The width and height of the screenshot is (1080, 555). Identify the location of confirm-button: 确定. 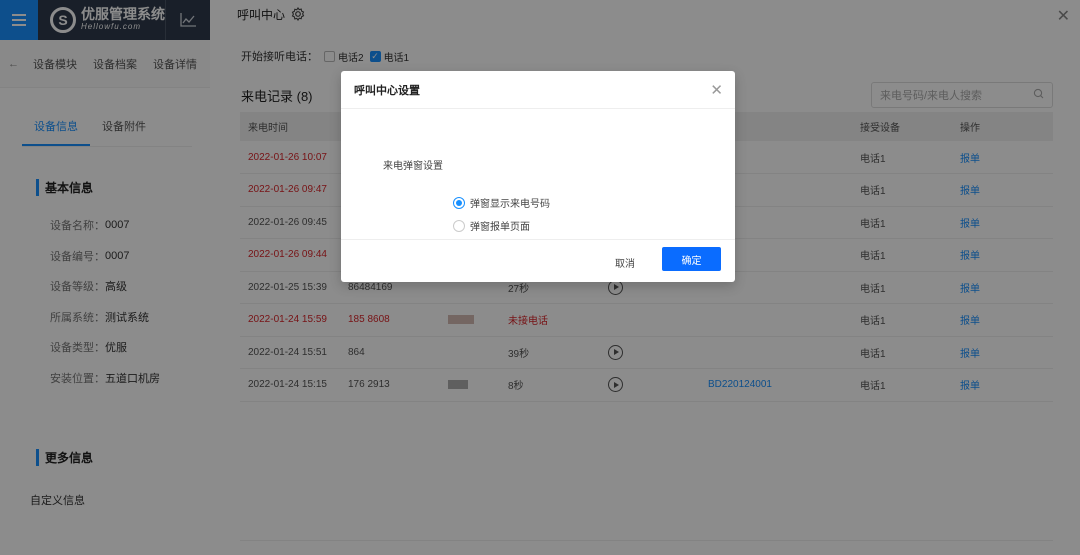
(691, 259).